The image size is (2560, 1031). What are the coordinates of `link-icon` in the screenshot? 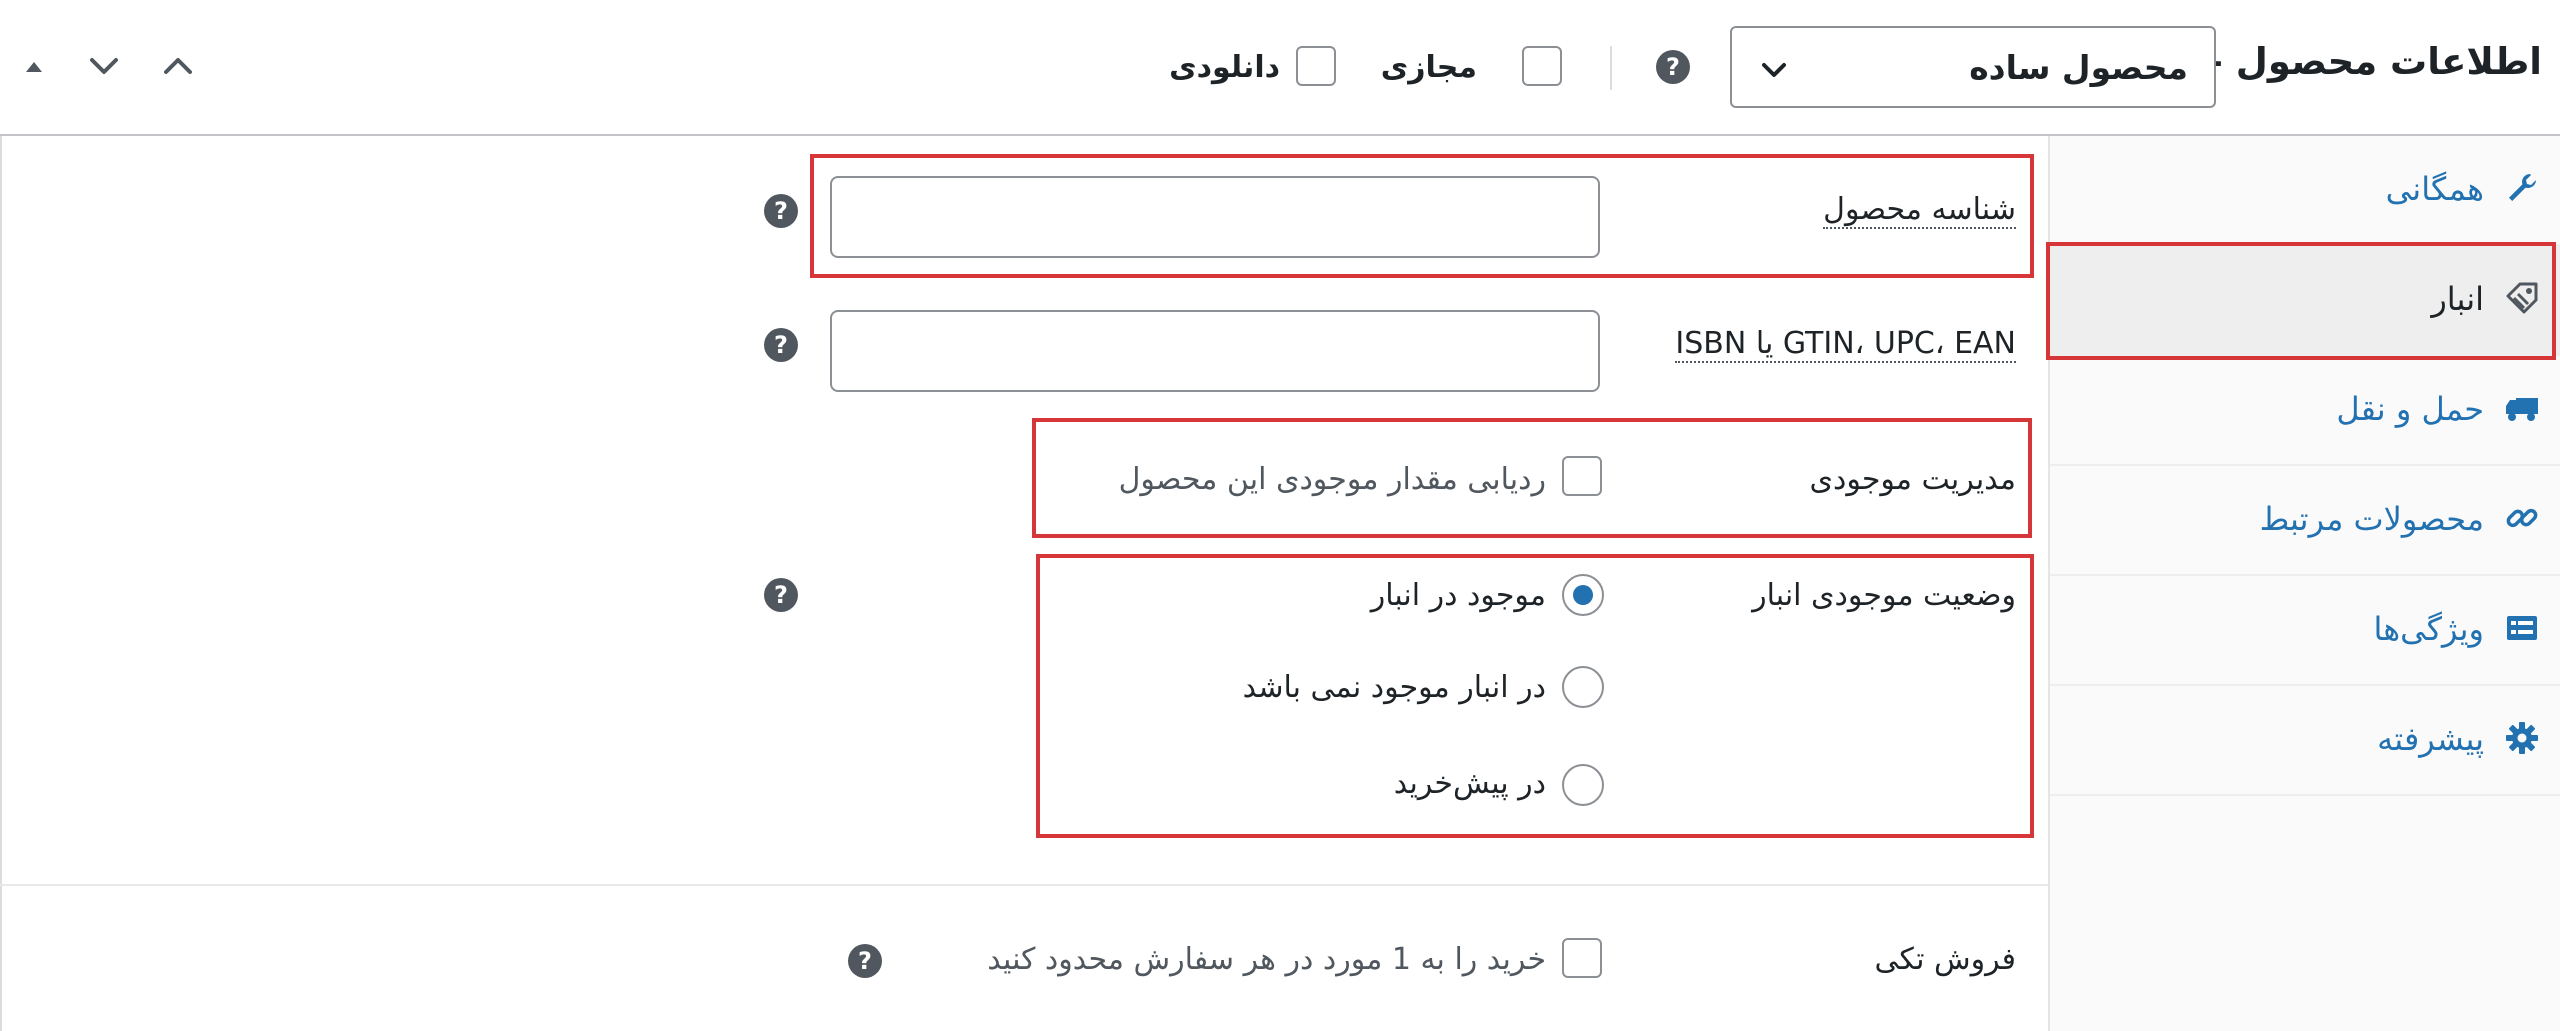 It's located at (2522, 518).